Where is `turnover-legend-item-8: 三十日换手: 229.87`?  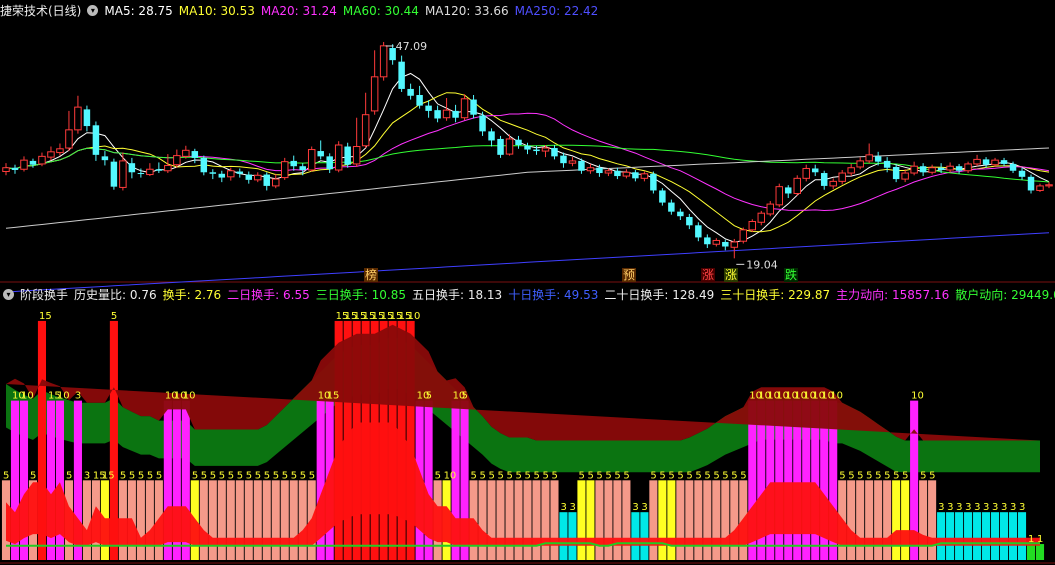 turnover-legend-item-8: 三十日换手: 229.87 is located at coordinates (775, 295).